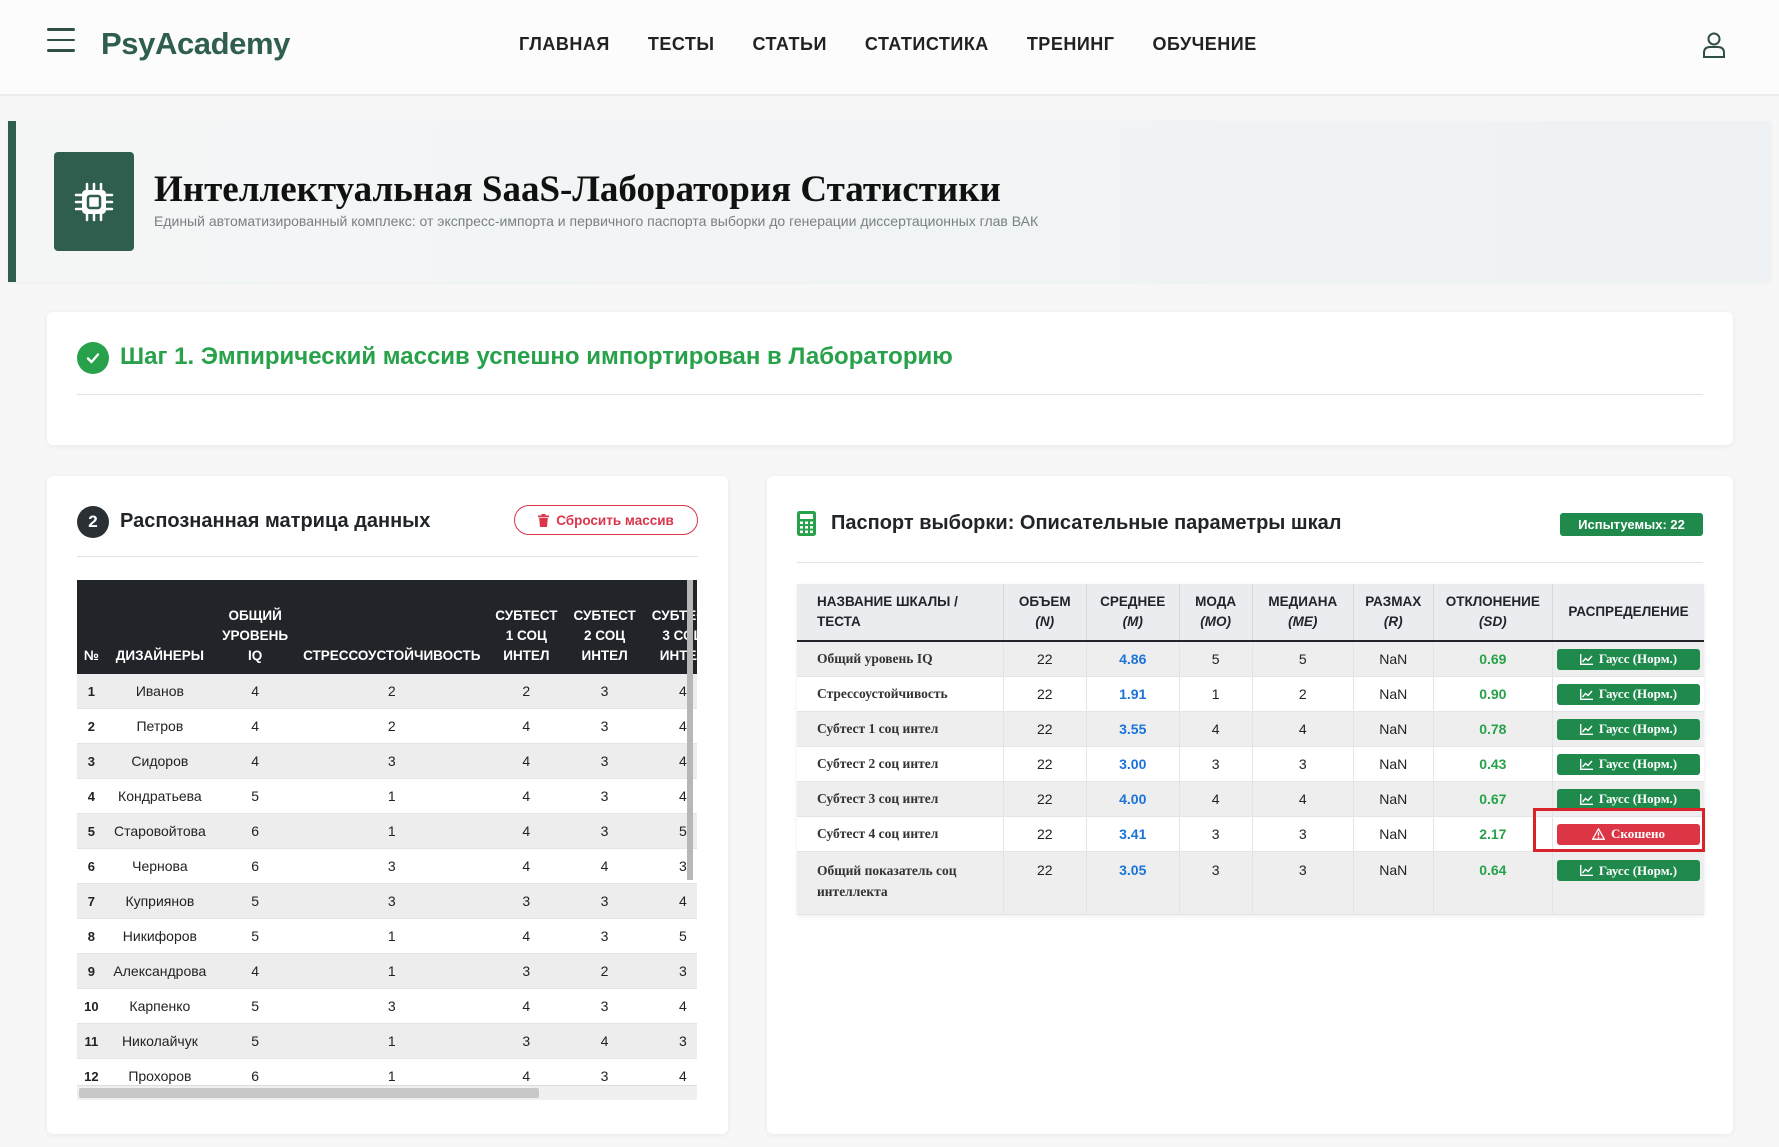 Image resolution: width=1779 pixels, height=1147 pixels. What do you see at coordinates (900, 834) in the screenshot?
I see `scale-name: Субтест 4 соц интел` at bounding box center [900, 834].